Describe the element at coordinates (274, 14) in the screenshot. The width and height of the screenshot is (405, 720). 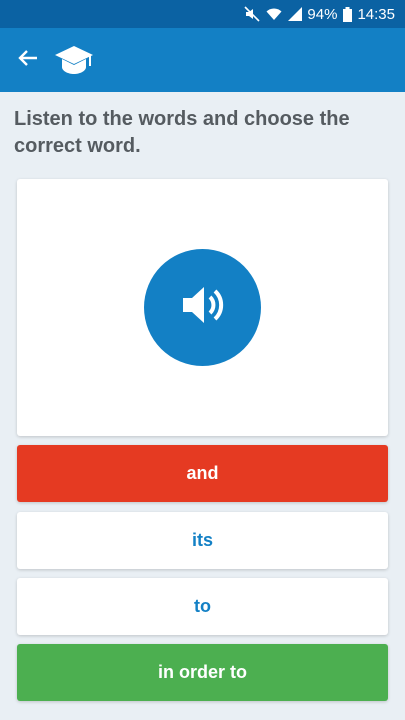
I see `wifi-icon` at that location.